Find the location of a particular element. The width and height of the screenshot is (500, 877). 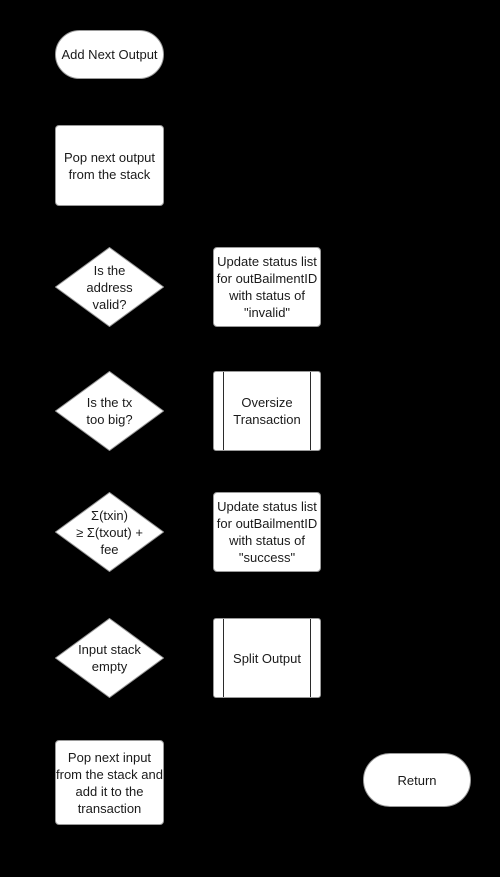

flowchart-node-label: Add Next Output is located at coordinates (109, 54).